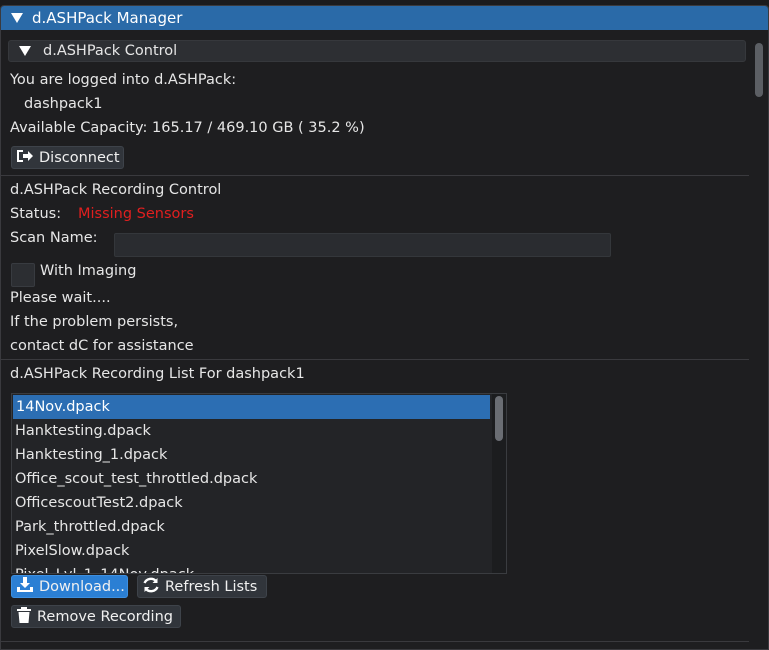 The height and width of the screenshot is (650, 769). I want to click on disconnect-button: Disconnect, so click(67, 157).